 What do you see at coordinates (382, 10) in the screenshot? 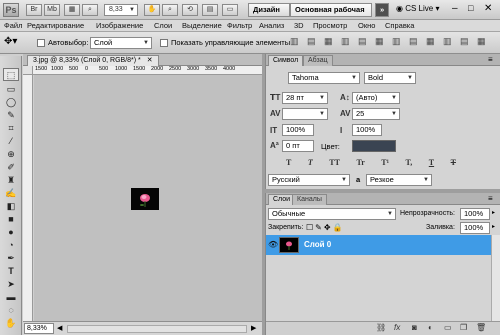
I see `more-workspaces-button: »` at bounding box center [382, 10].